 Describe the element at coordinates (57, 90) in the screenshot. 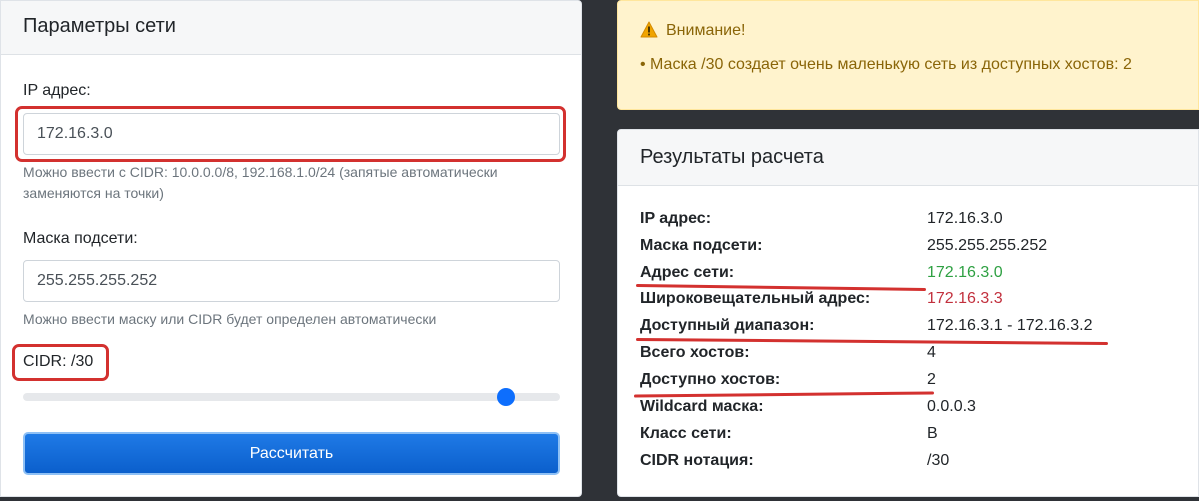

I see `ip-label: IP адрес:` at that location.